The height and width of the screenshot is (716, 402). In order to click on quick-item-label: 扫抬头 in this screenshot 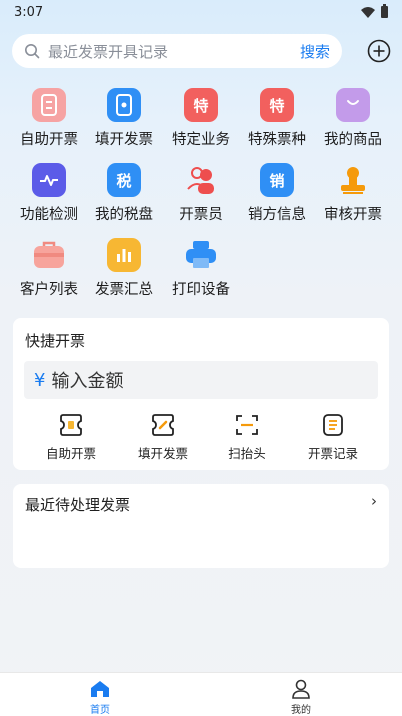, I will do `click(247, 453)`.